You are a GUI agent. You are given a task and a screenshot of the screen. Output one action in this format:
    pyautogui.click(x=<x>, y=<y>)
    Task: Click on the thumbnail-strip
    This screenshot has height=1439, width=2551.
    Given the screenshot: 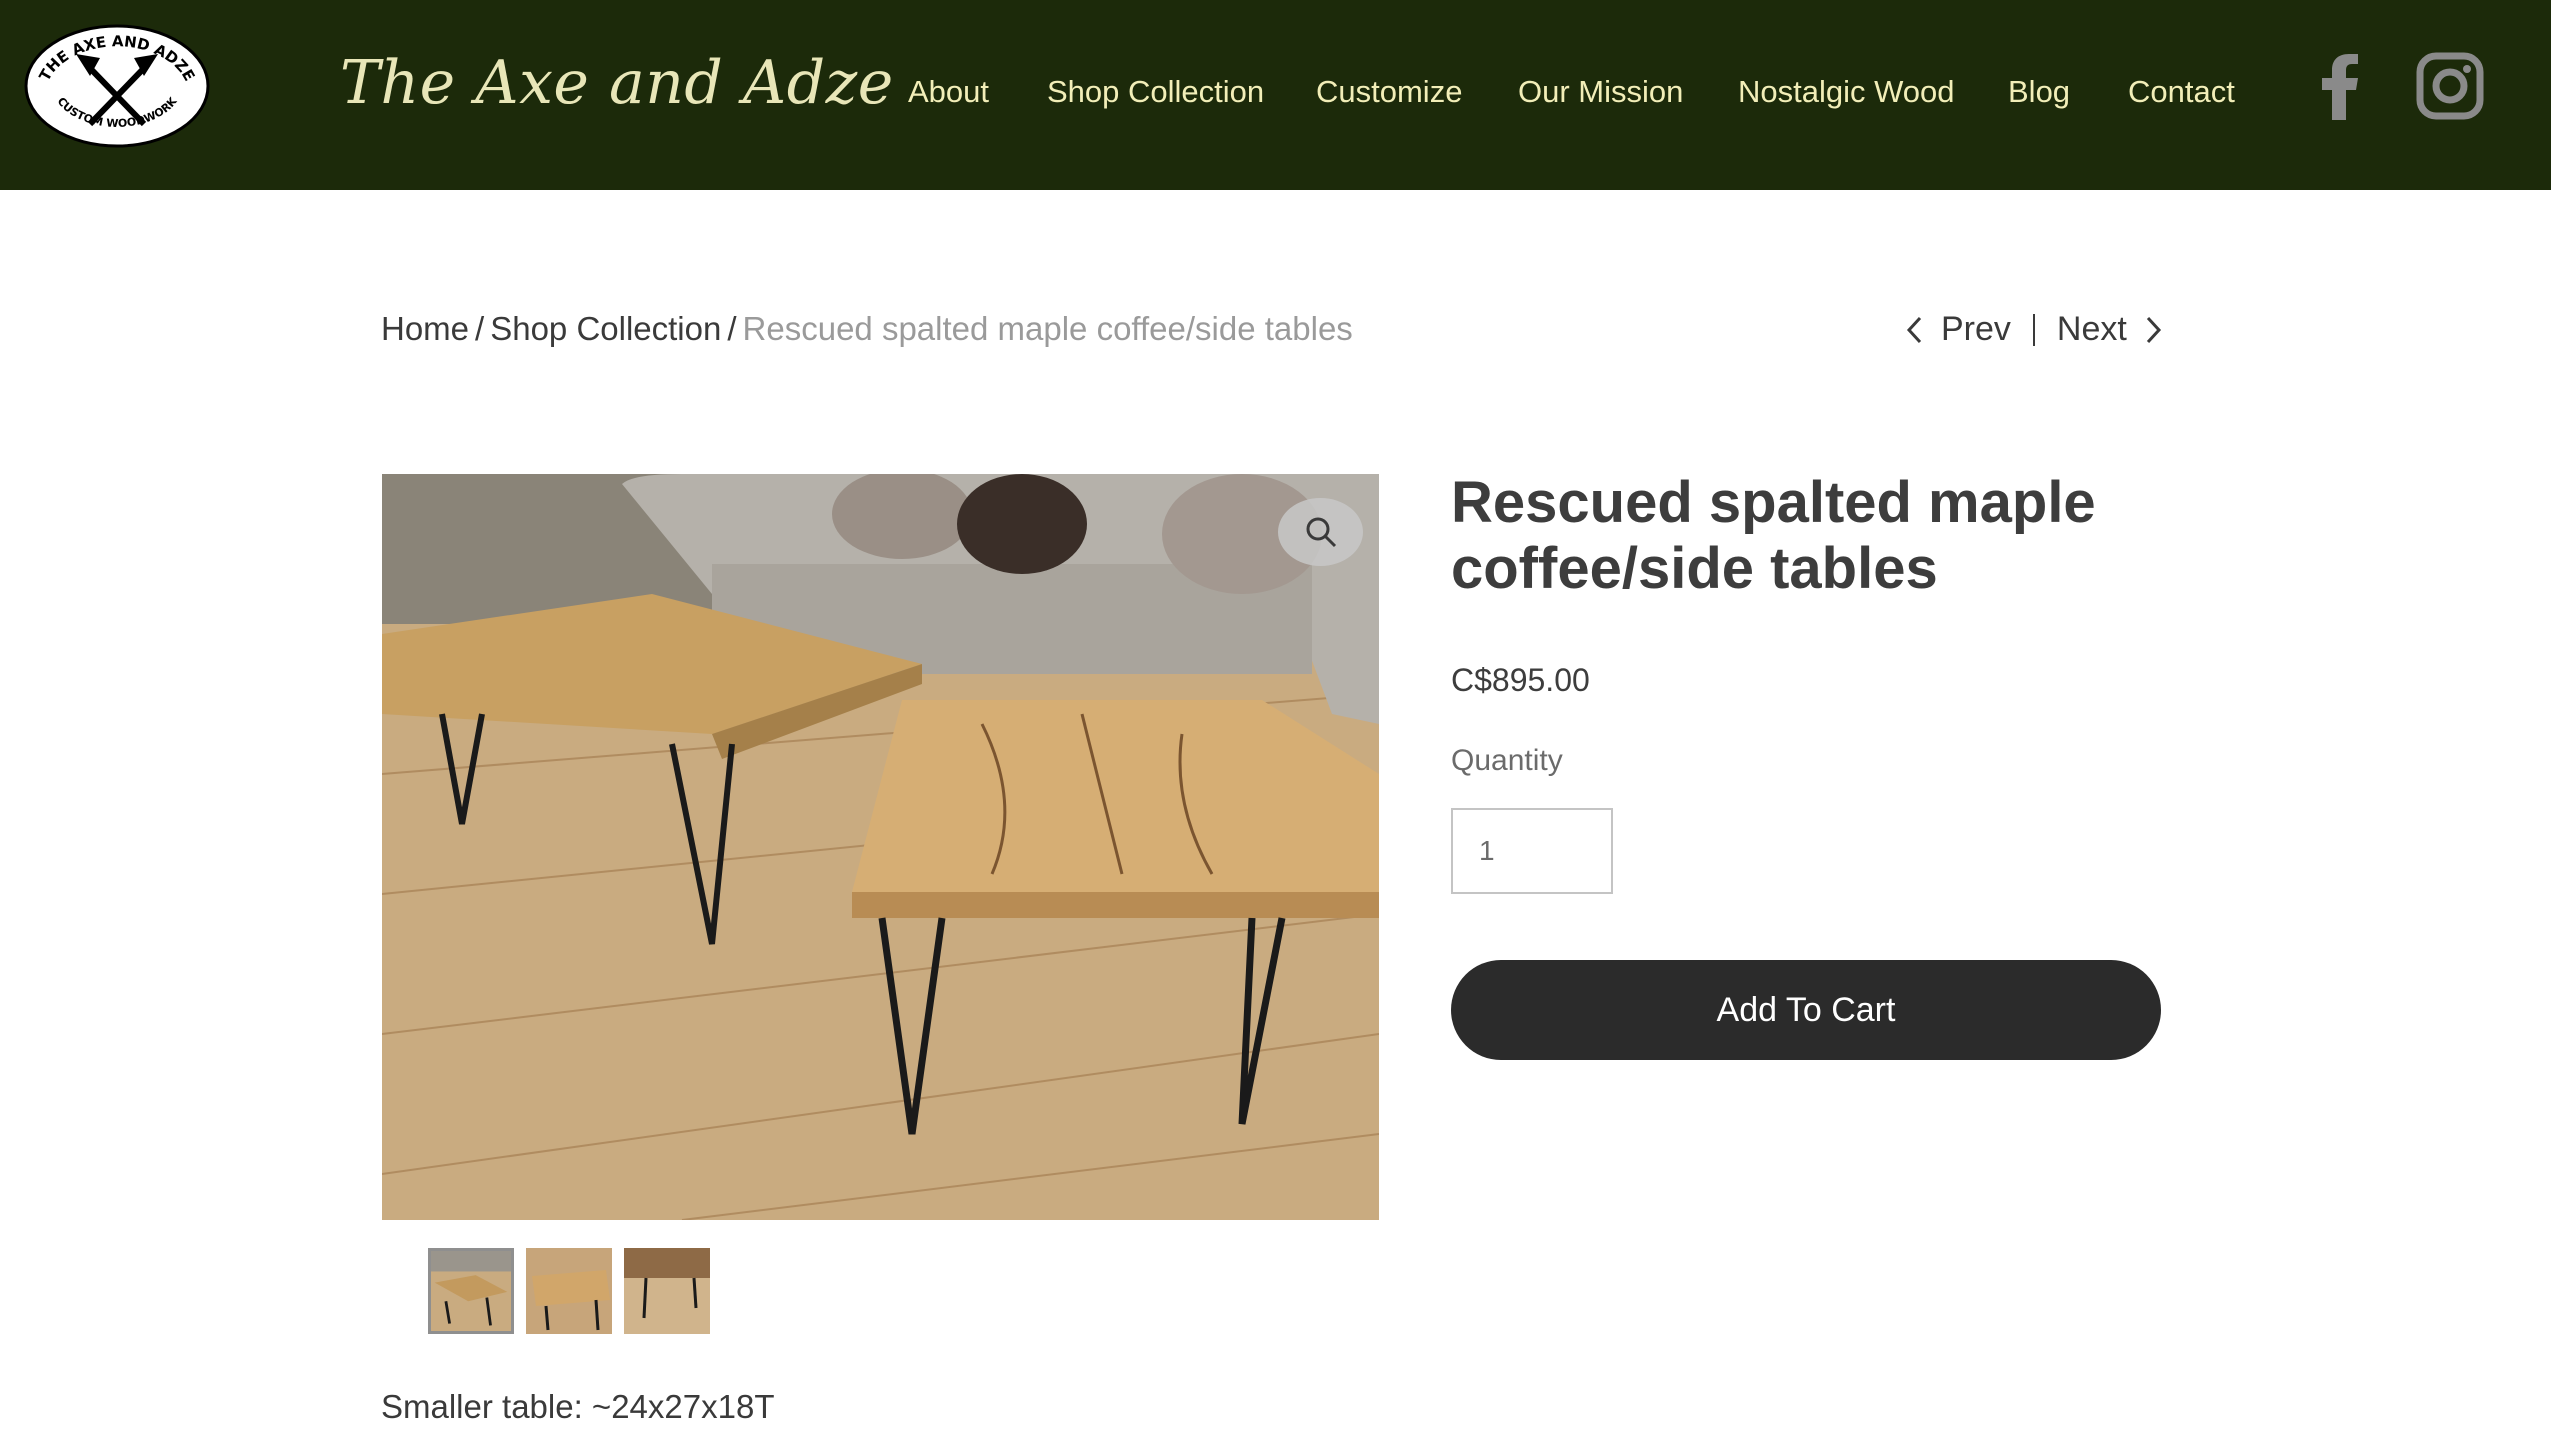 What is the action you would take?
    pyautogui.click(x=575, y=1291)
    